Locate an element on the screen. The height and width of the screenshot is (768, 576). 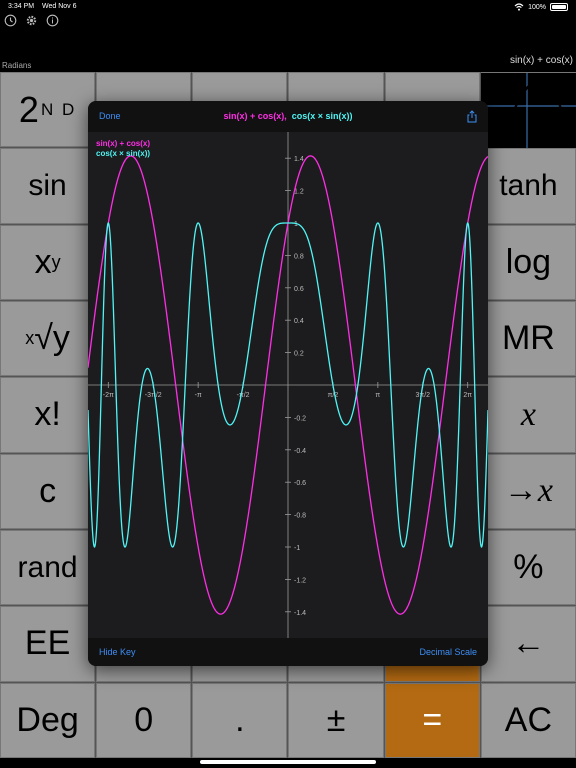
modal-title: sin(x) + cos(x), cos(x × sin(x)) is located at coordinates (288, 116).